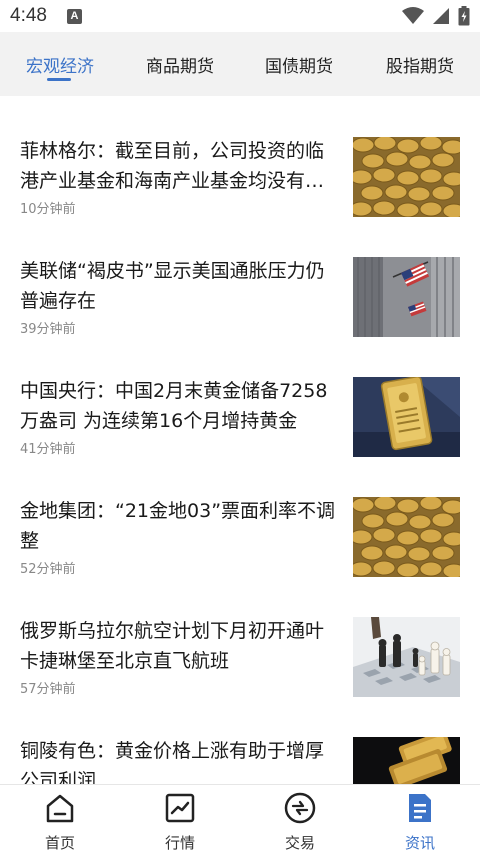 The image size is (480, 853). What do you see at coordinates (240, 436) in the screenshot?
I see `news-item: 中国央行：中国2月末黄金储备7258万盎司 为连续第16个月增持黄金 41分钟前` at bounding box center [240, 436].